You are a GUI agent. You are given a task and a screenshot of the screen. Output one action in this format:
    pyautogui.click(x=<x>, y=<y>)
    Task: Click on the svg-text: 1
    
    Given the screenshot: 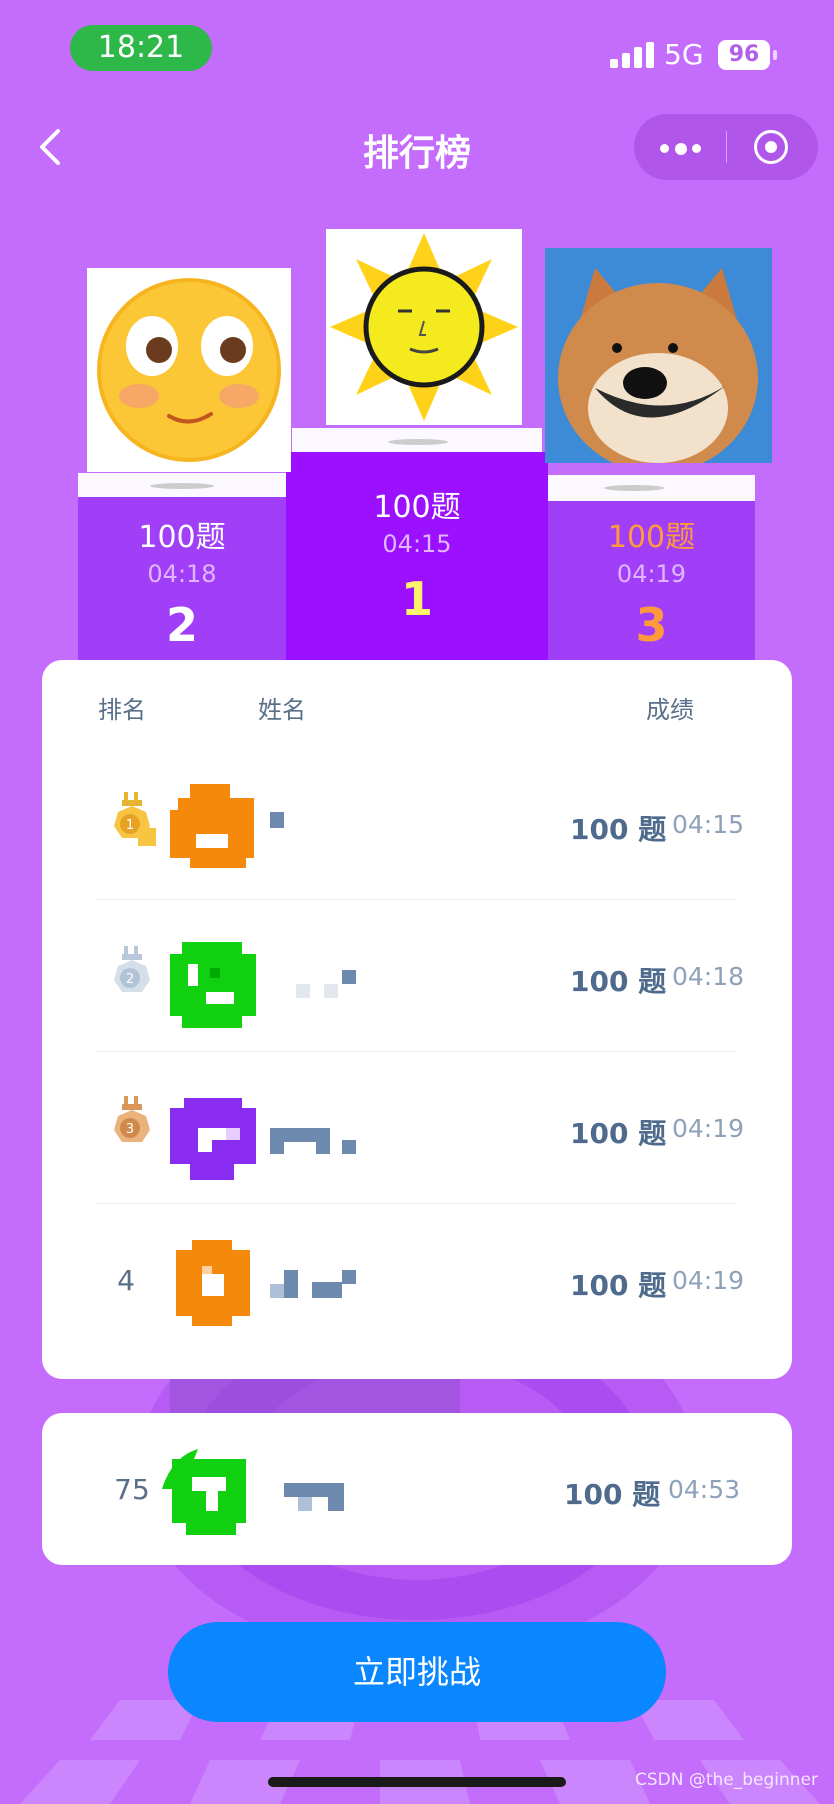 What is the action you would take?
    pyautogui.click(x=130, y=825)
    